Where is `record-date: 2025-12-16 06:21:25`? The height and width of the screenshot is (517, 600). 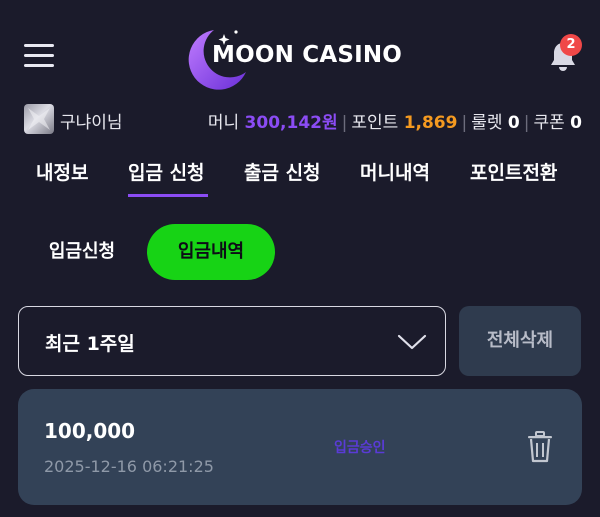 record-date: 2025-12-16 06:21:25 is located at coordinates (129, 466).